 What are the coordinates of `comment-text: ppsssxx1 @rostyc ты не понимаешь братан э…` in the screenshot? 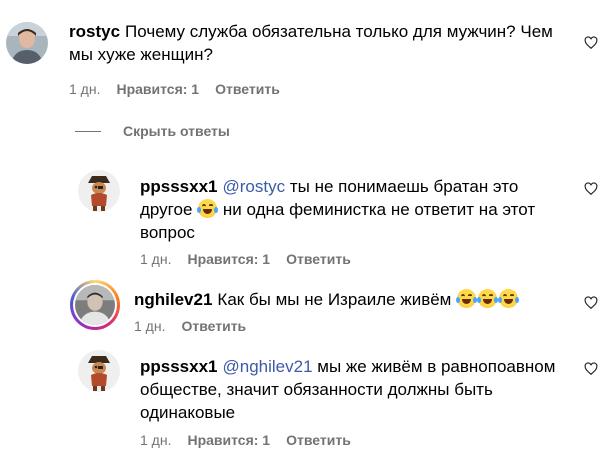 It's located at (345, 209).